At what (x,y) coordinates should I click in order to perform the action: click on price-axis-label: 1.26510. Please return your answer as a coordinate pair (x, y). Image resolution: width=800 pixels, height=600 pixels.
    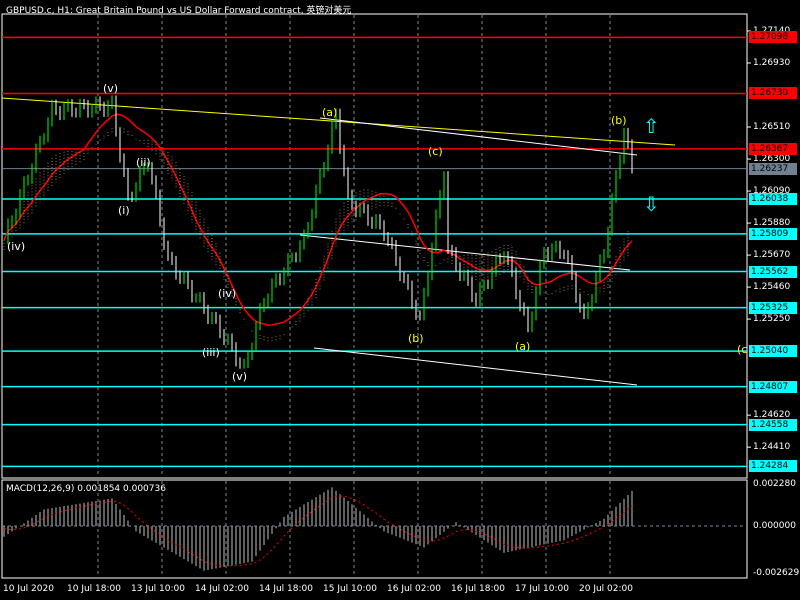
    Looking at the image, I should click on (772, 127).